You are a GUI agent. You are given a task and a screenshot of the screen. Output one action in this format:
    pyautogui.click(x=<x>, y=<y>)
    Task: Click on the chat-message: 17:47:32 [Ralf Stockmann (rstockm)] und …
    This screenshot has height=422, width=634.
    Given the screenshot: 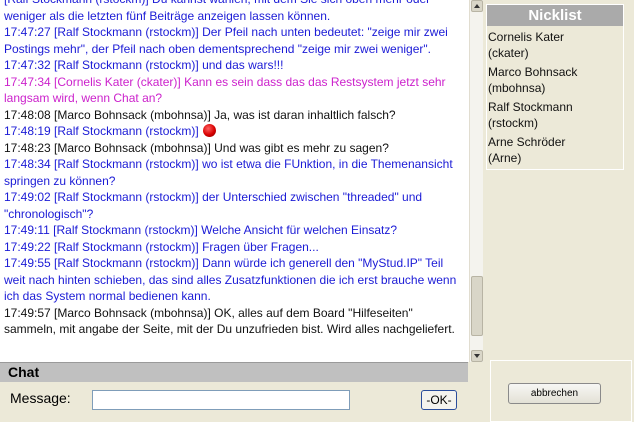 What is the action you would take?
    pyautogui.click(x=233, y=65)
    